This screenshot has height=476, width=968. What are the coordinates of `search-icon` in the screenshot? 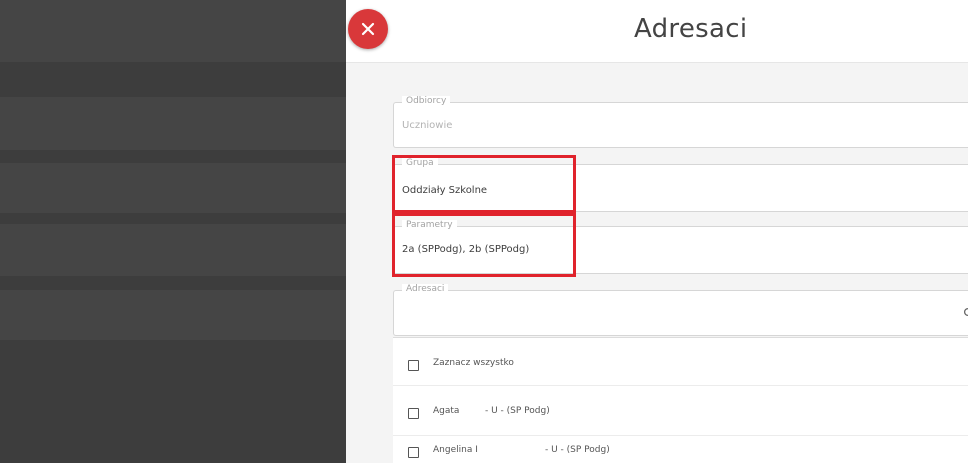 It's located at (965, 313).